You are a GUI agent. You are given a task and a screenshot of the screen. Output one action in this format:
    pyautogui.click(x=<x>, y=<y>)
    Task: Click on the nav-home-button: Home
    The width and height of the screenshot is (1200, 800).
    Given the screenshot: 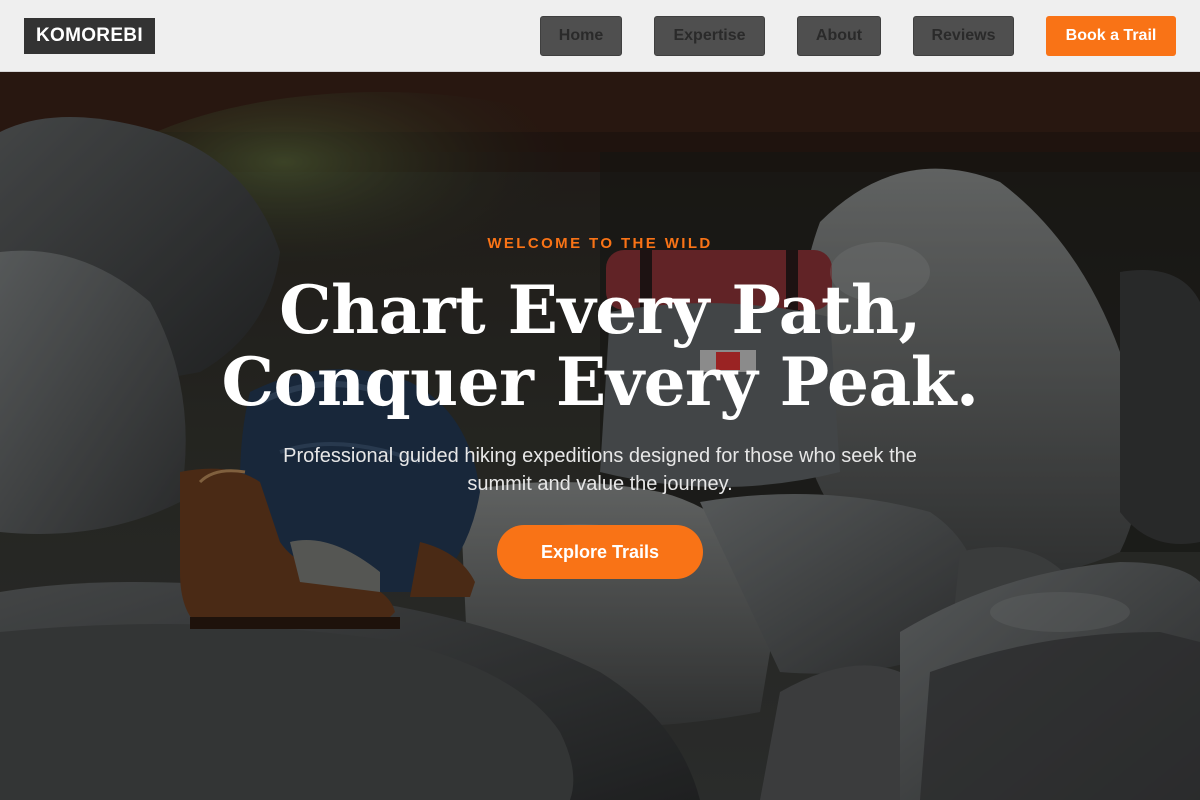 What is the action you would take?
    pyautogui.click(x=581, y=36)
    